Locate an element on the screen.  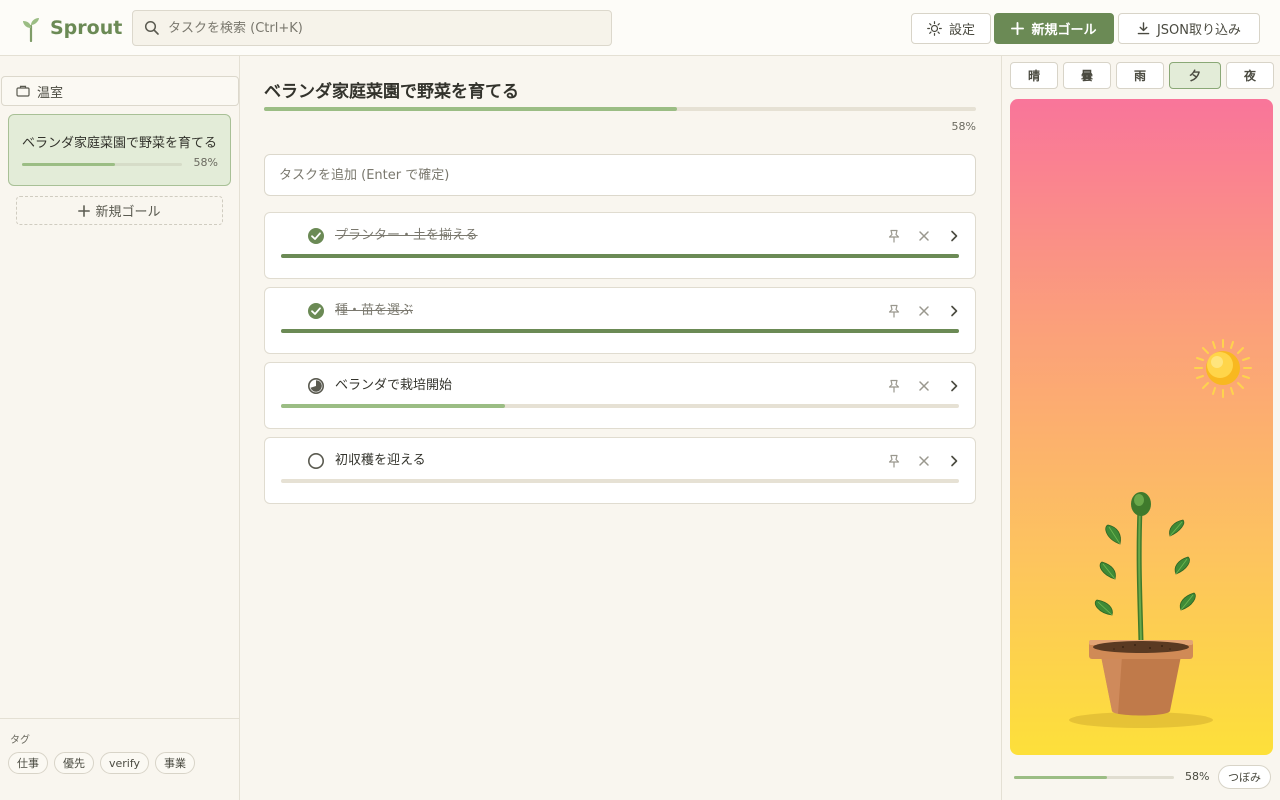
search-icon is located at coordinates (151, 27).